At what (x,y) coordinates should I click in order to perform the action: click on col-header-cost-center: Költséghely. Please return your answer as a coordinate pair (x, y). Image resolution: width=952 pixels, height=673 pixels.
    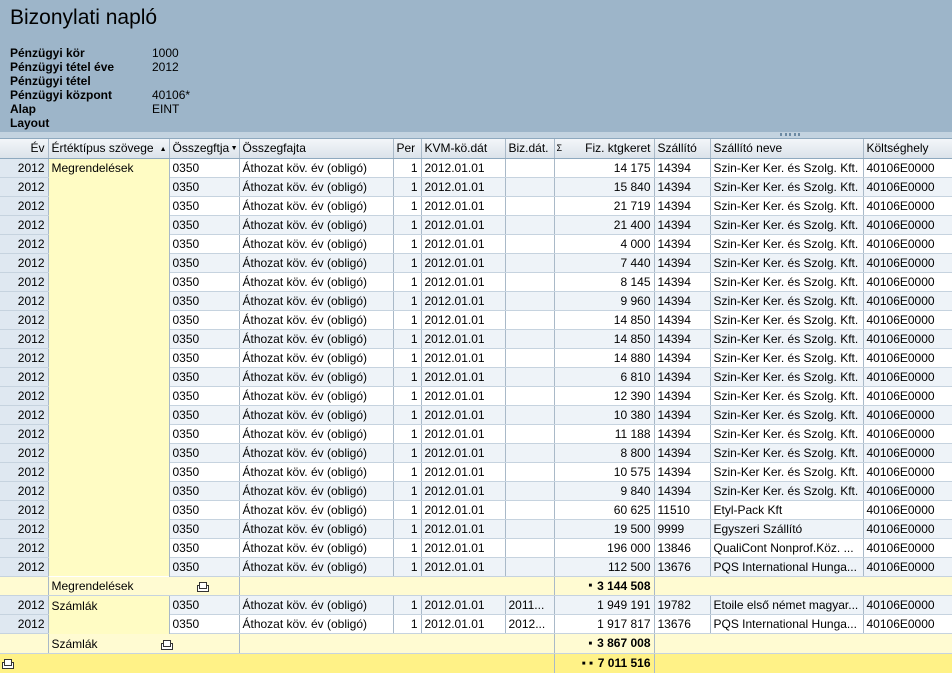
    Looking at the image, I should click on (907, 149).